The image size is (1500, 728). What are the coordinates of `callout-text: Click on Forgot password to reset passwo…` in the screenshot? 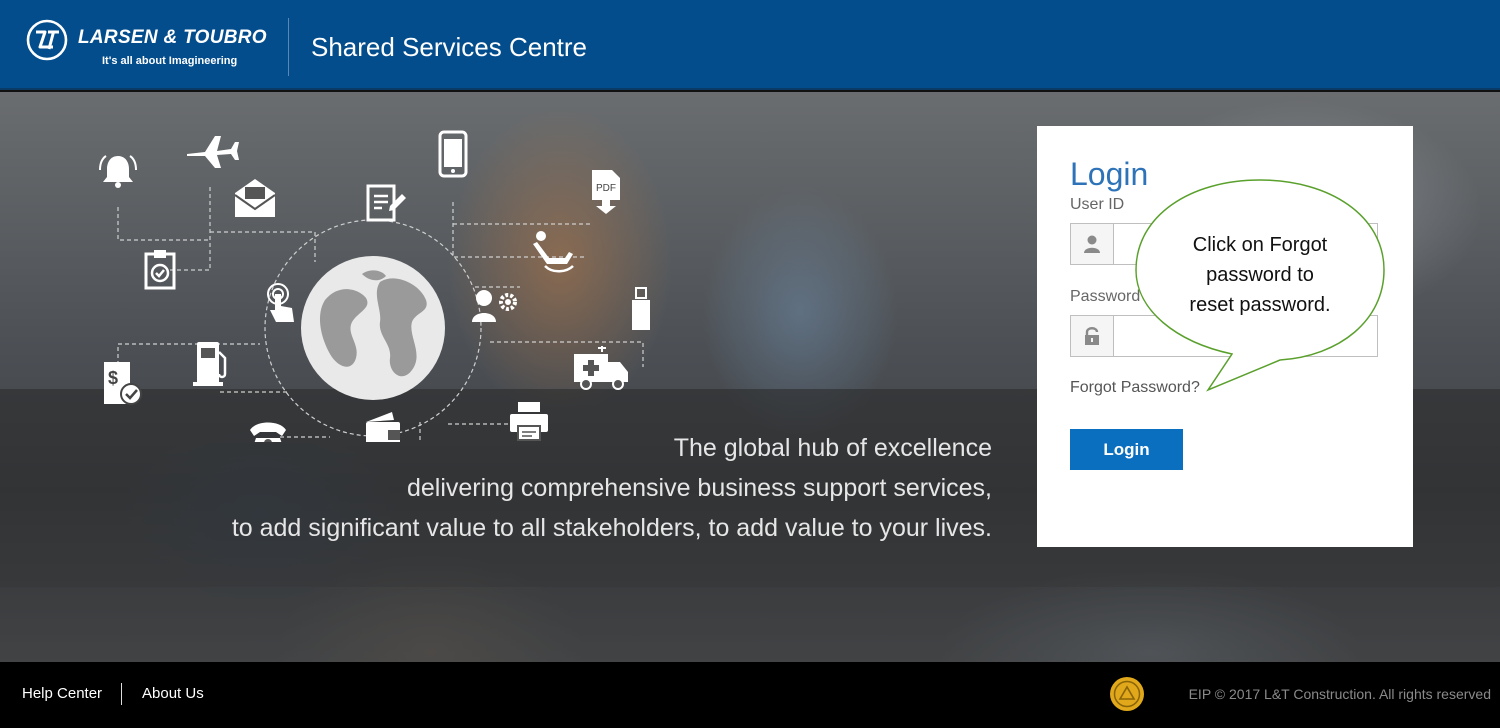 It's located at (1260, 275).